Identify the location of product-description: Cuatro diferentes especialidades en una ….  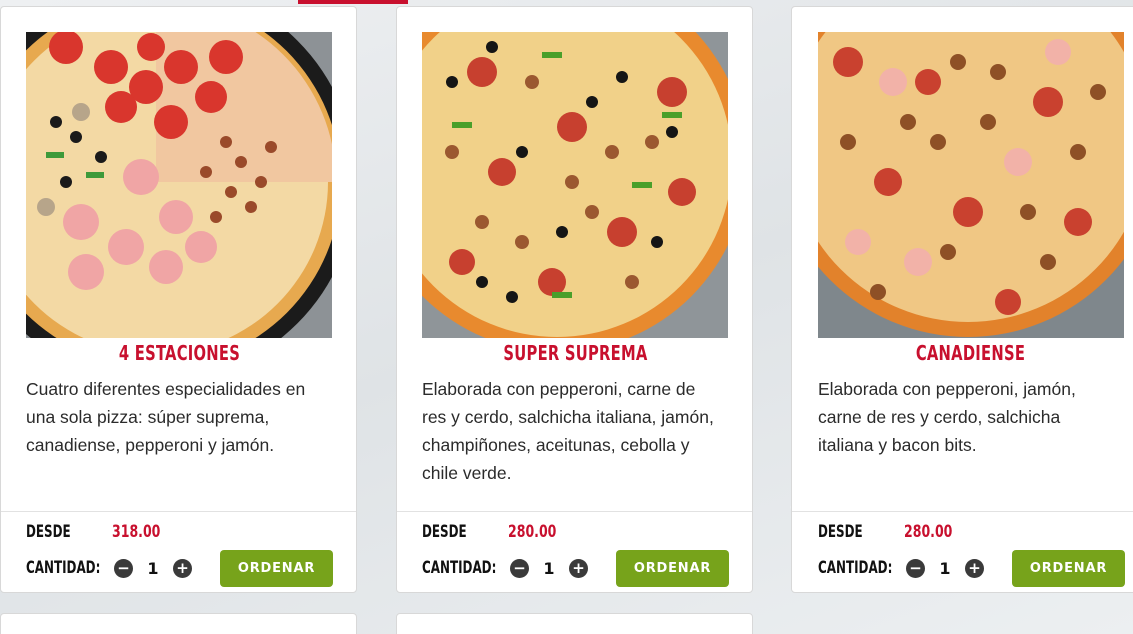
(166, 417).